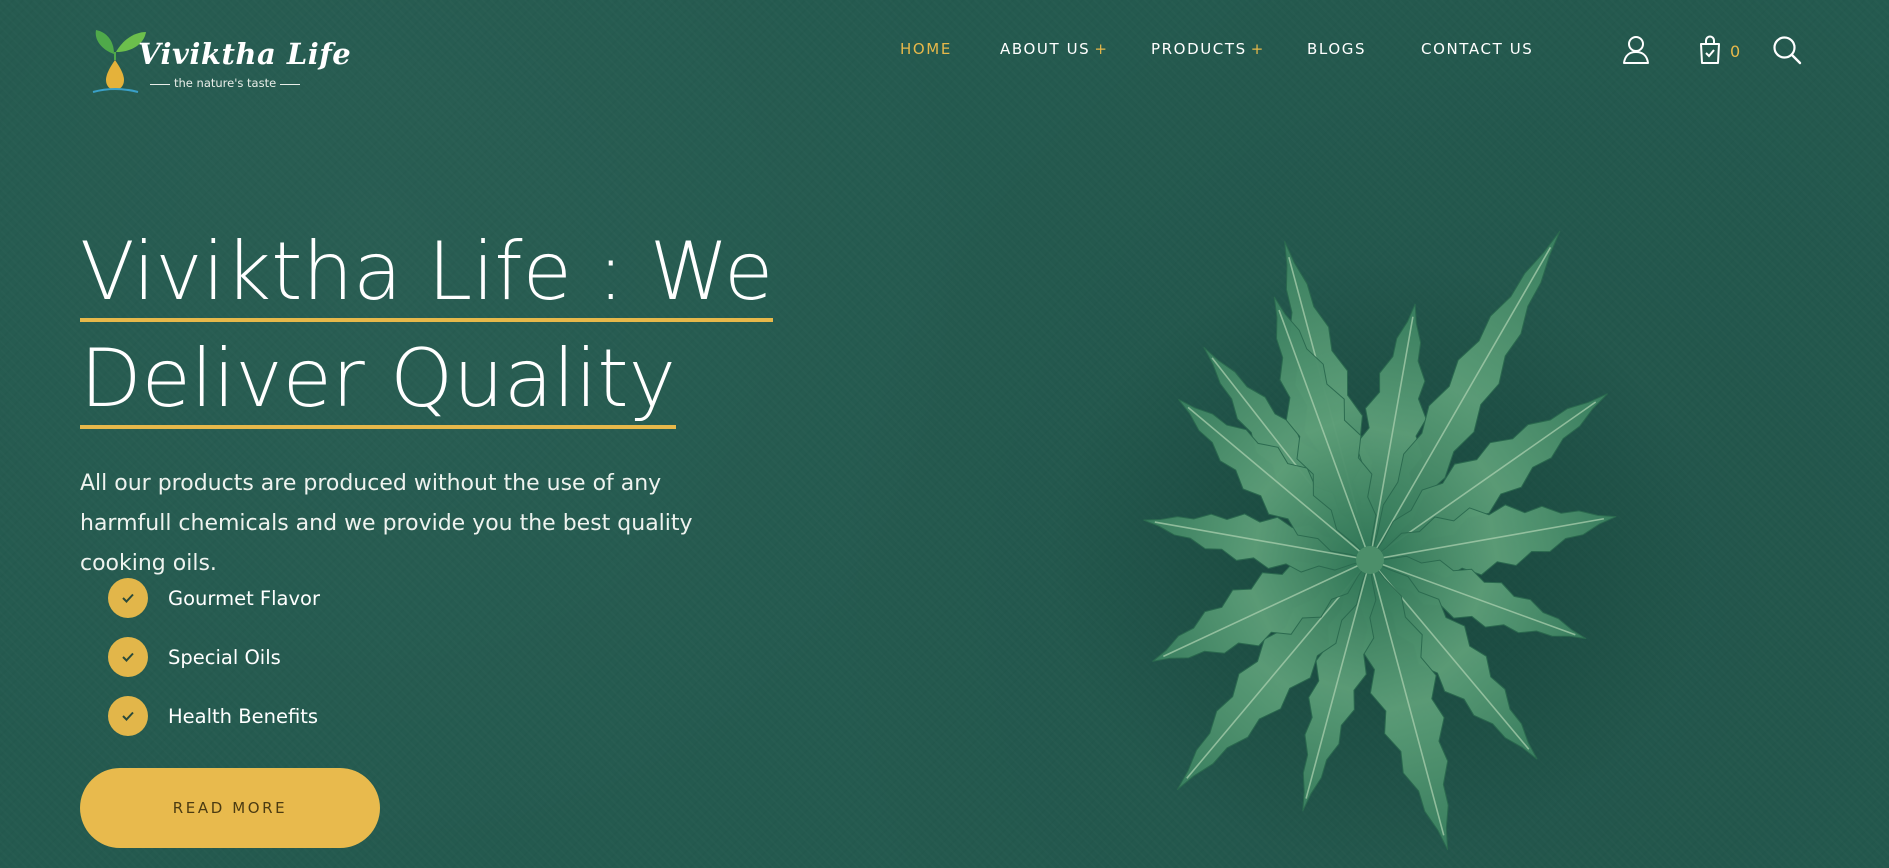  I want to click on hero-title: Viviktha Life : We Deliver Quality, so click(440, 325).